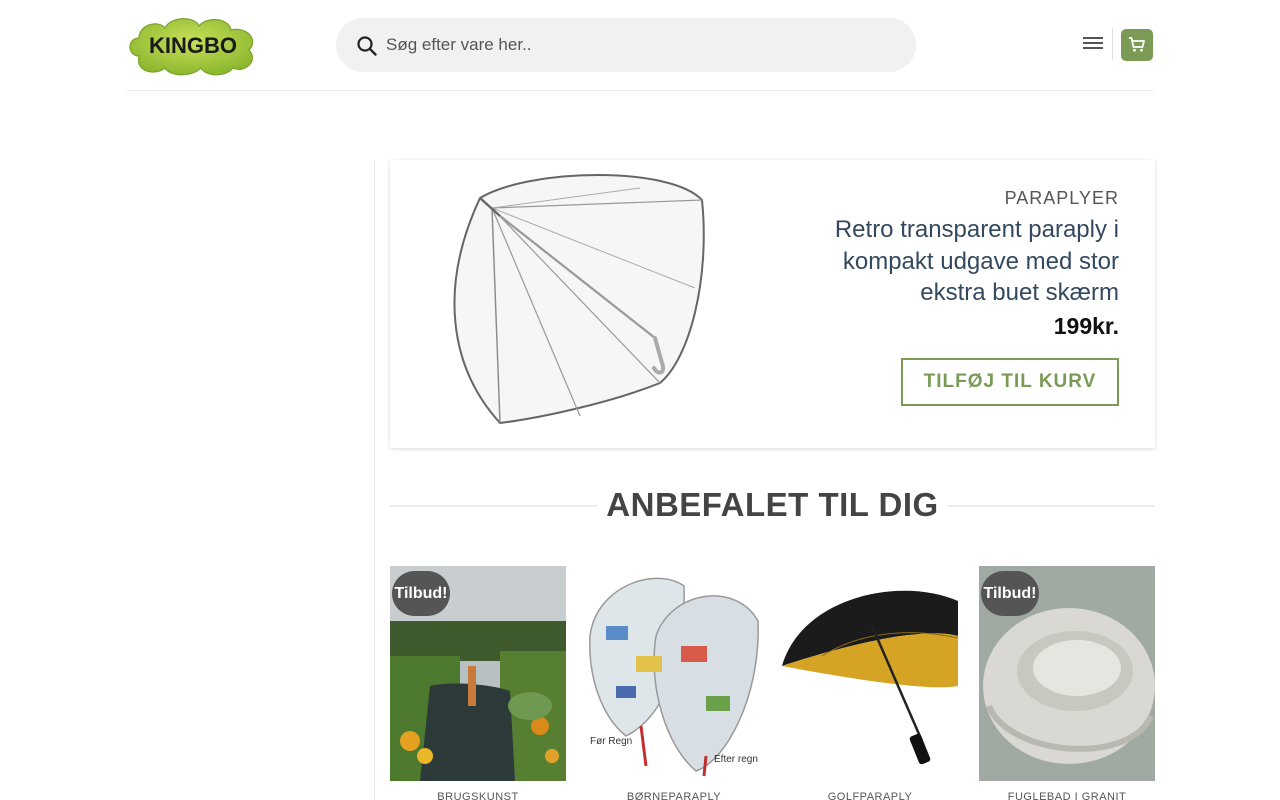  Describe the element at coordinates (736, 759) in the screenshot. I see `after-rain-label: Efter regn` at that location.